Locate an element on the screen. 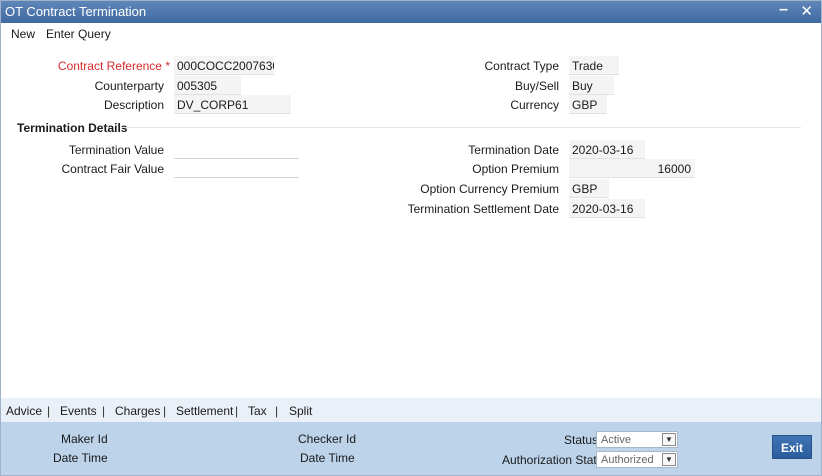  buy-sell-label: Buy/Sell is located at coordinates (536, 86).